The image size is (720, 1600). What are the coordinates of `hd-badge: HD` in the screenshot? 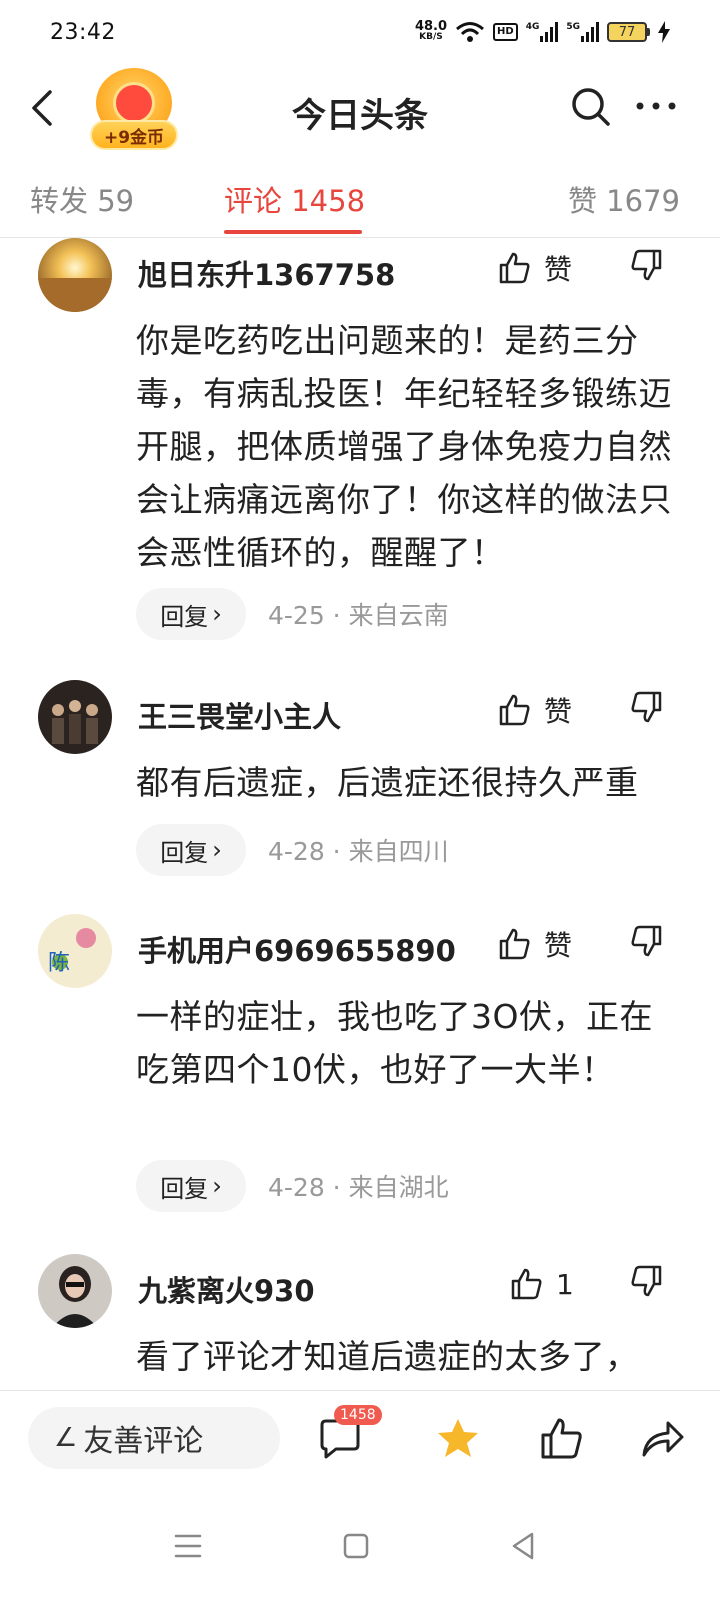 It's located at (505, 32).